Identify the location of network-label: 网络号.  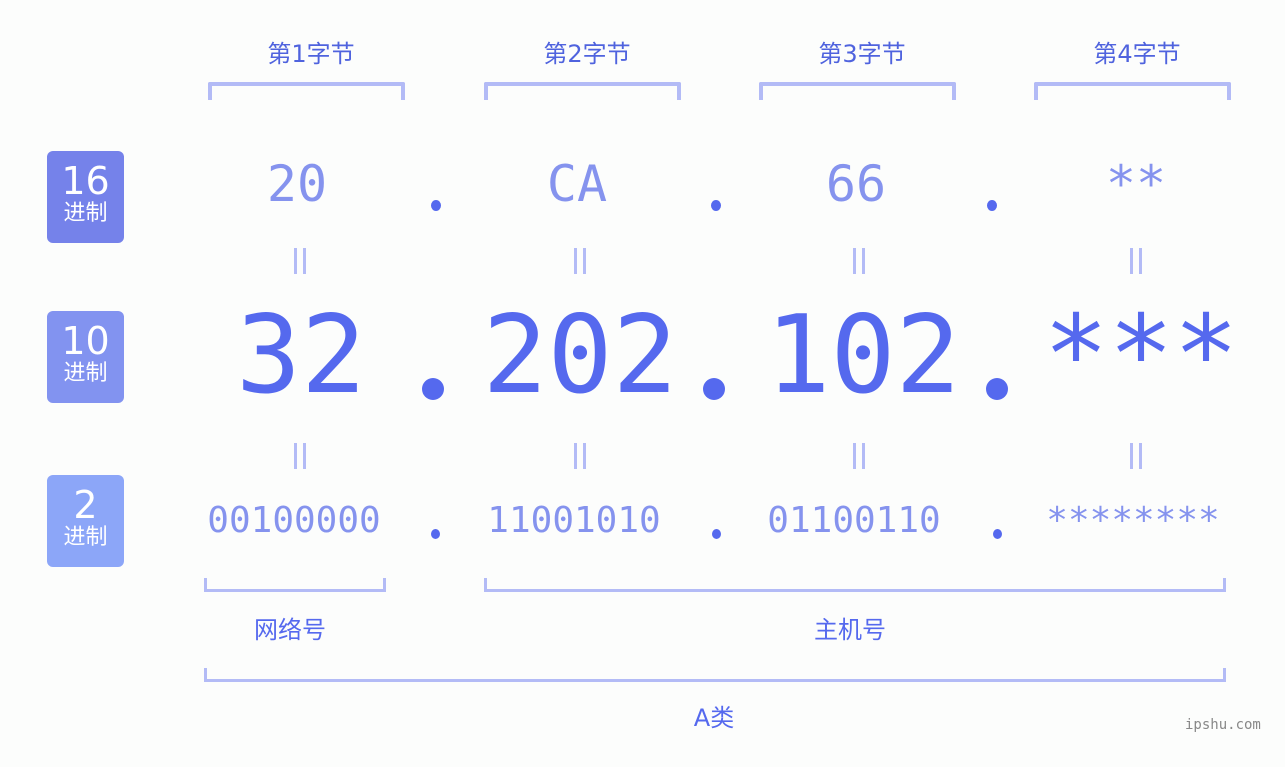
(290, 630).